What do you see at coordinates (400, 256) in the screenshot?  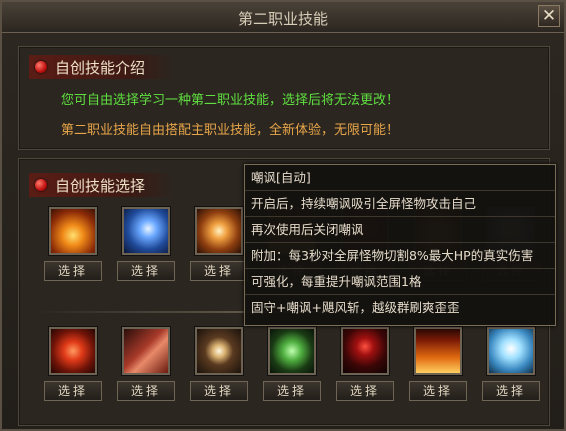 I see `tooltip-line: 附加：每3秒对全屏怪物切割8%最大HP的真实伤害` at bounding box center [400, 256].